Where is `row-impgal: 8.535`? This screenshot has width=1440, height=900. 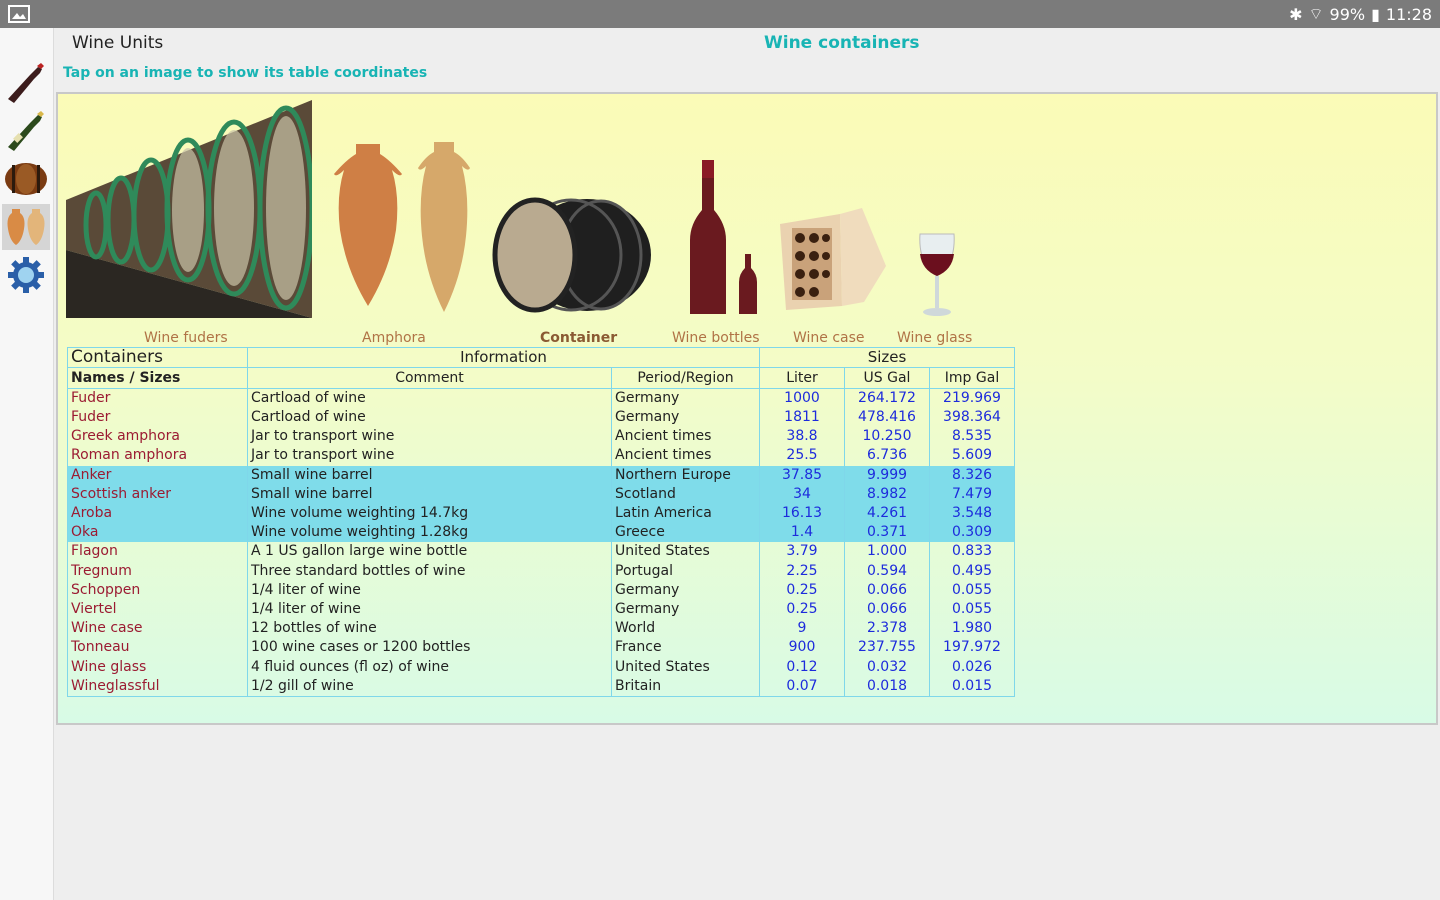
row-impgal: 8.535 is located at coordinates (972, 437).